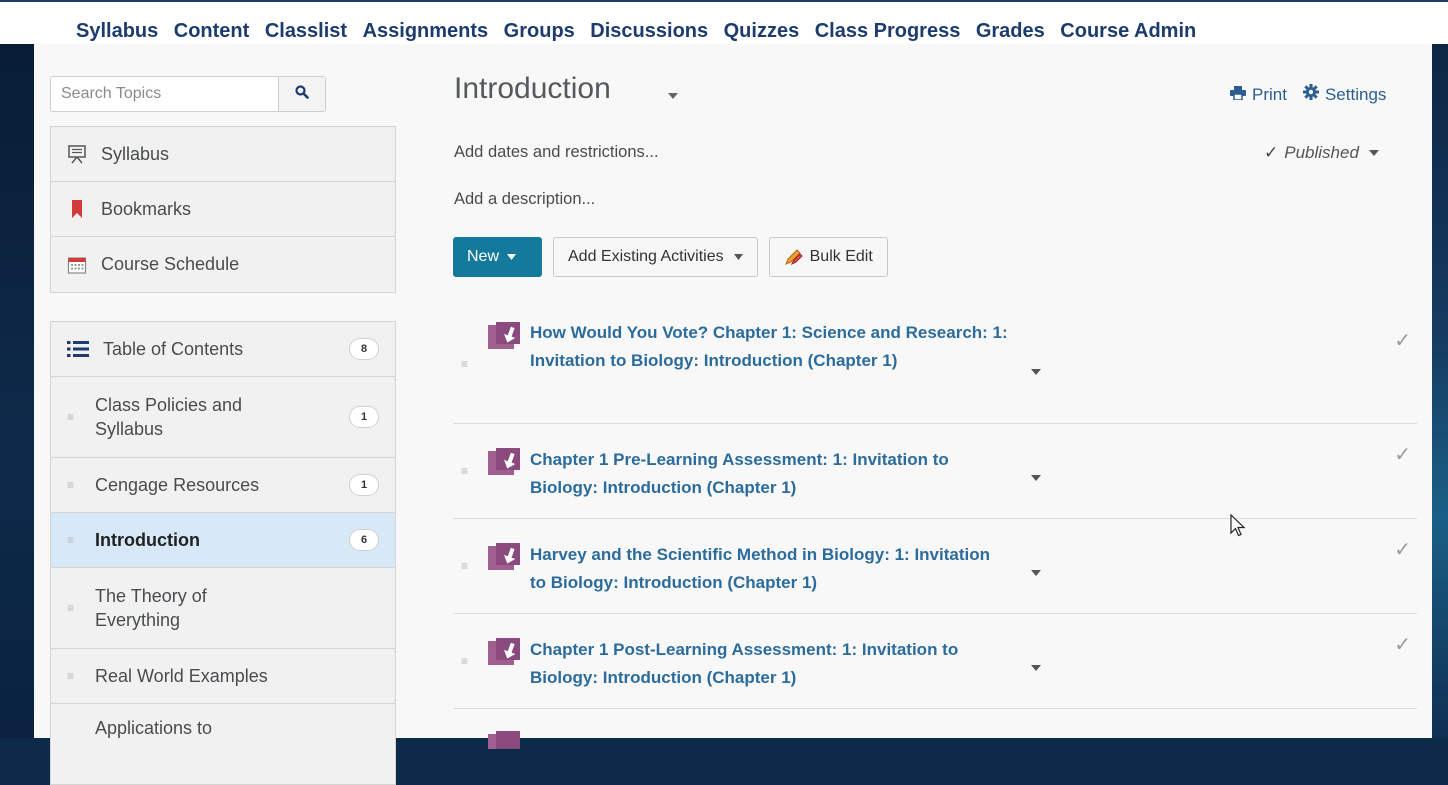  Describe the element at coordinates (223, 540) in the screenshot. I see `toc-module-selected: ≡ Introduction 6` at that location.